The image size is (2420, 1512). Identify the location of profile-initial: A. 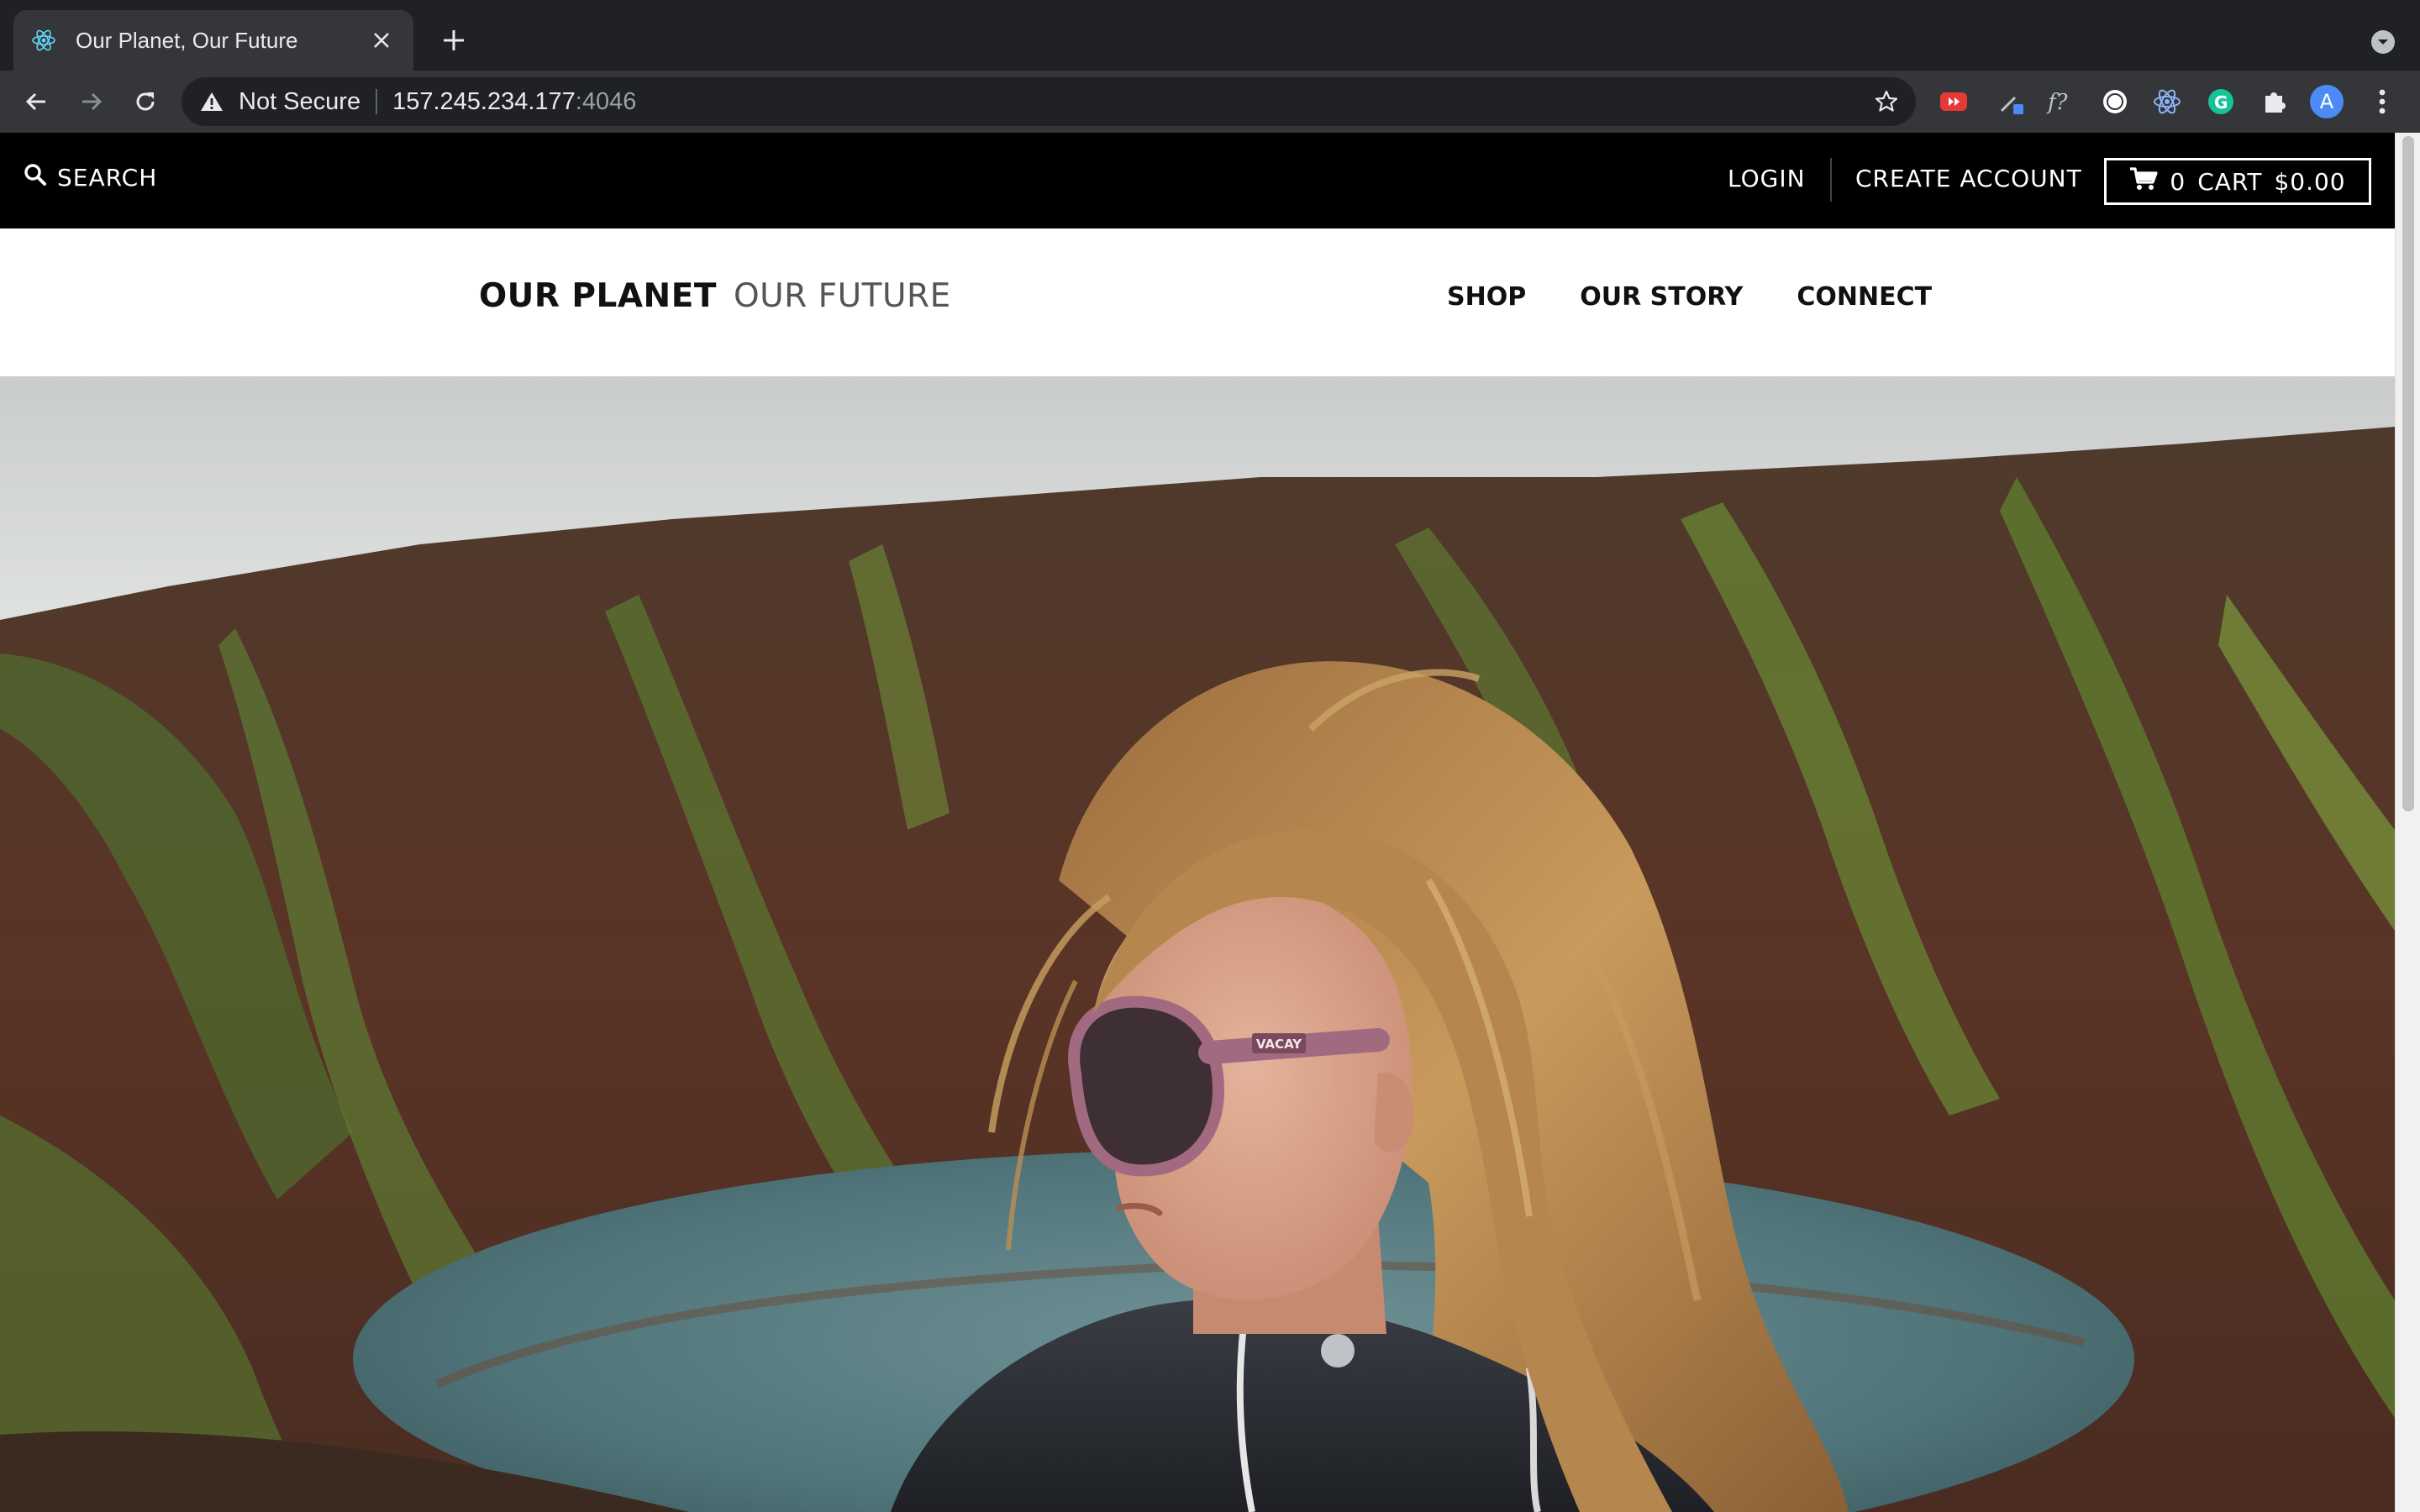
(2327, 101).